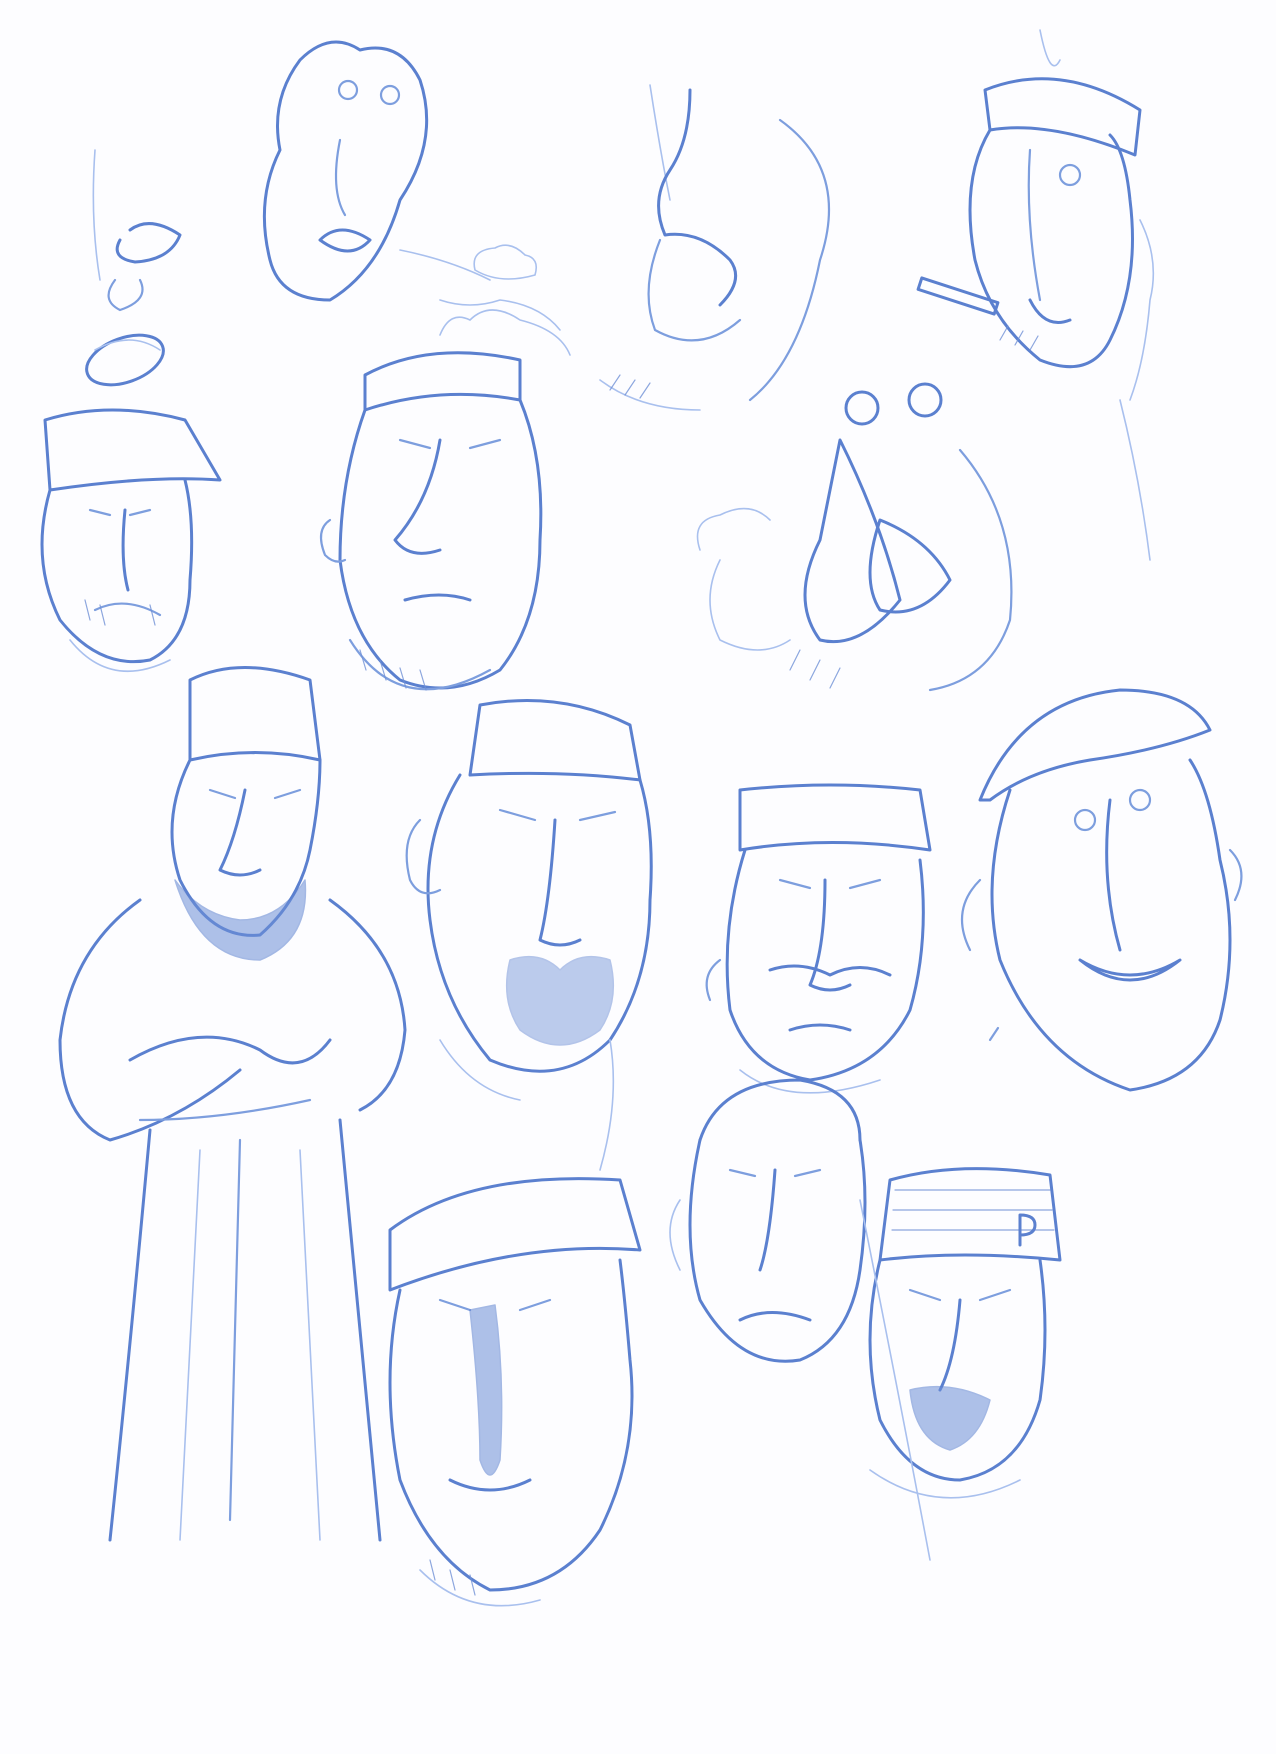 The height and width of the screenshot is (1754, 1276). What do you see at coordinates (768, 1220) in the screenshot?
I see `sketch-head-frowning` at bounding box center [768, 1220].